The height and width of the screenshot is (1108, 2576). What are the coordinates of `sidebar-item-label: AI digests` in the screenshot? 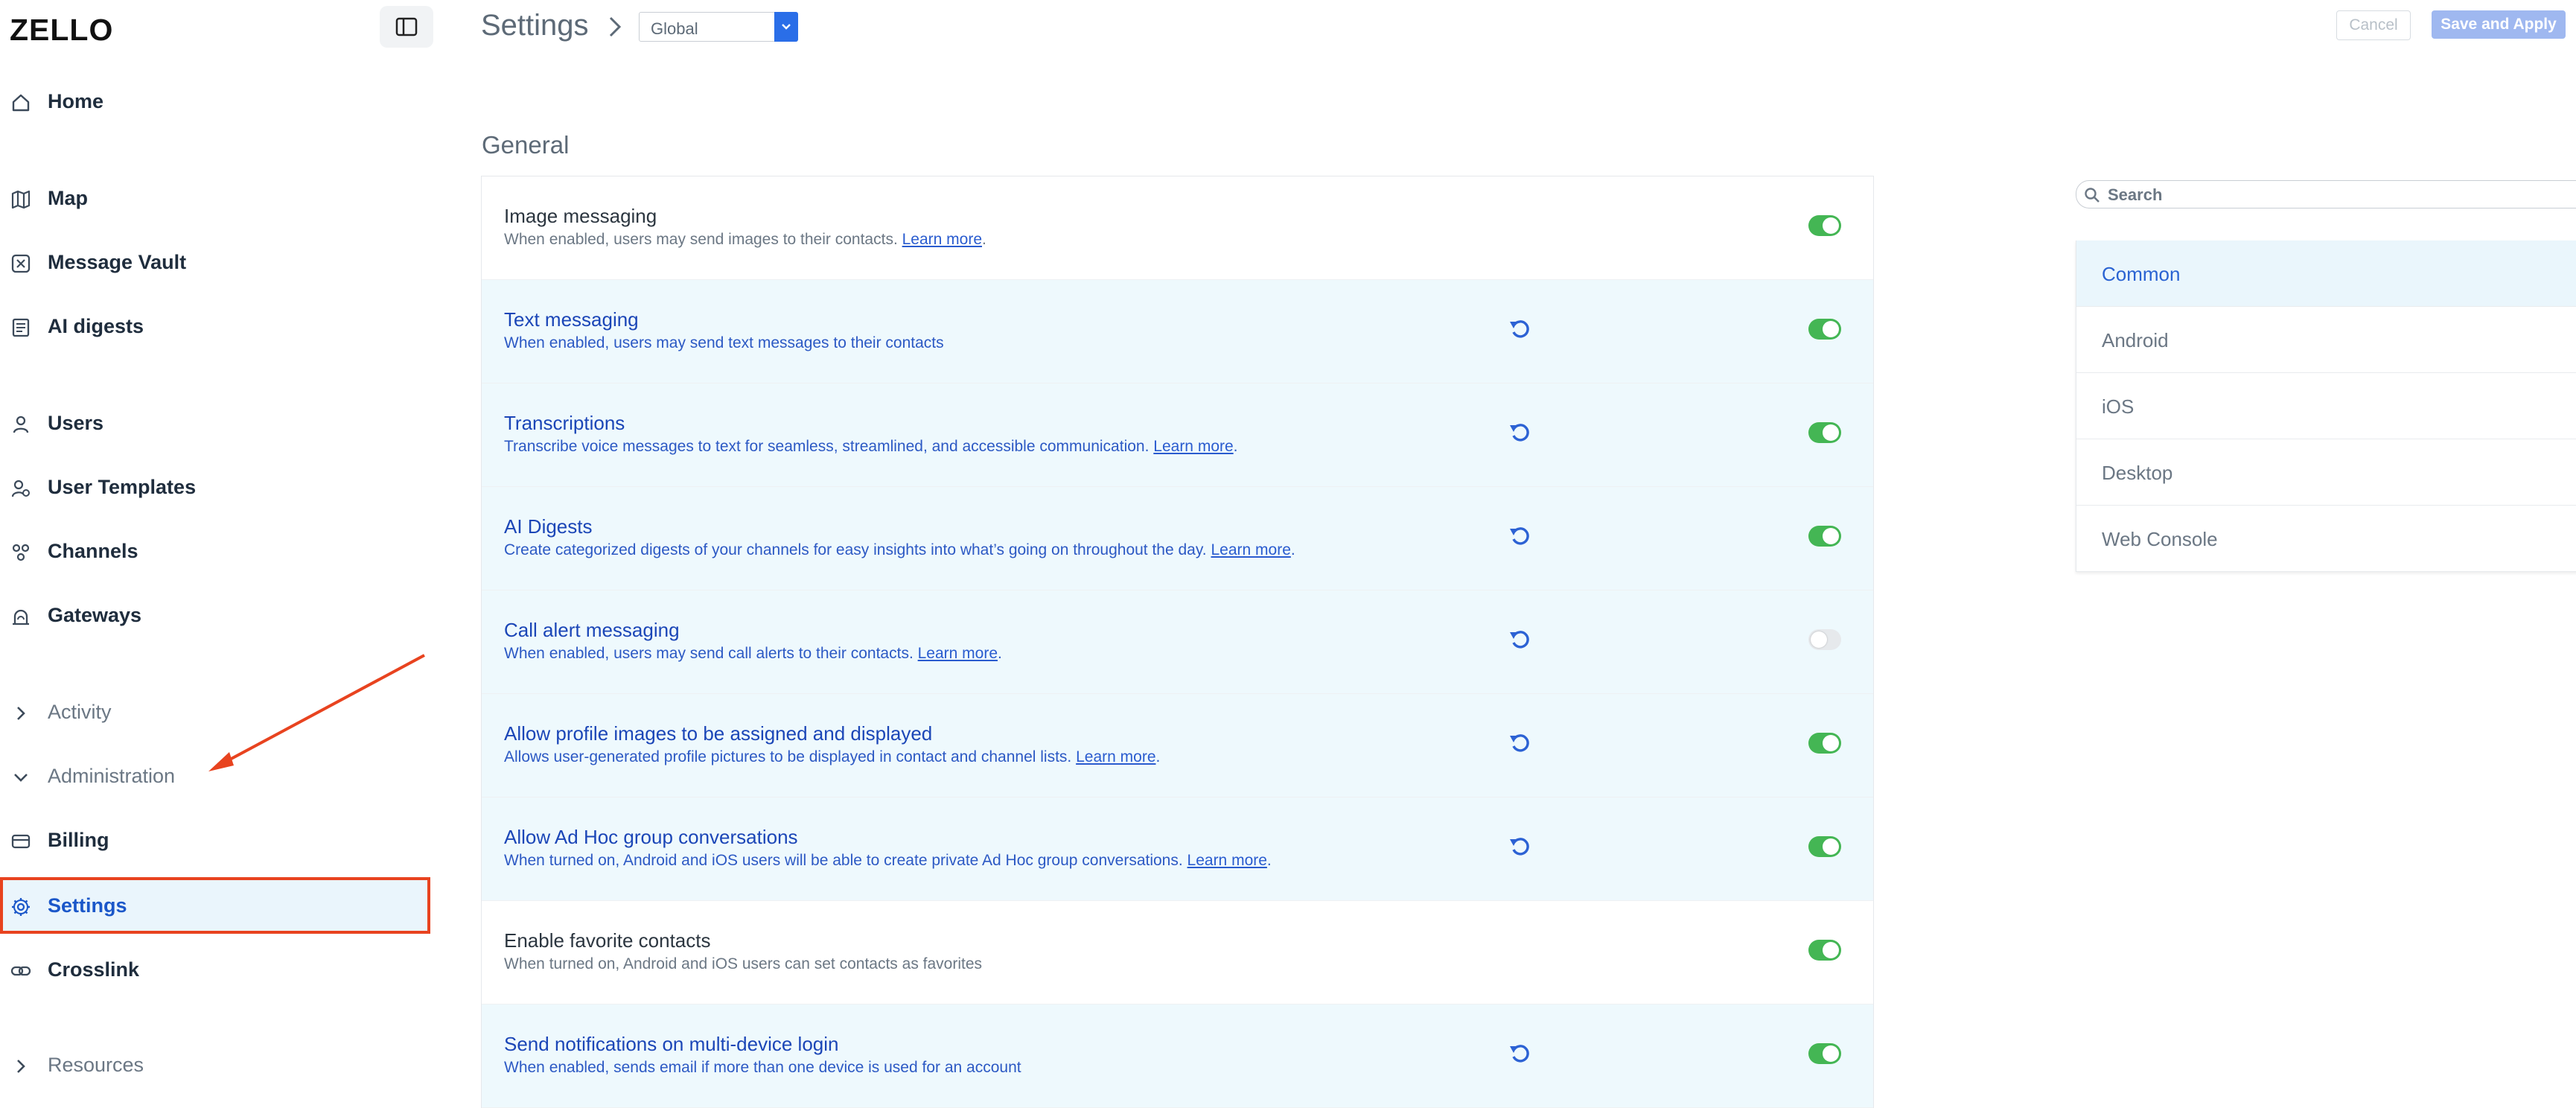 It's located at (96, 325).